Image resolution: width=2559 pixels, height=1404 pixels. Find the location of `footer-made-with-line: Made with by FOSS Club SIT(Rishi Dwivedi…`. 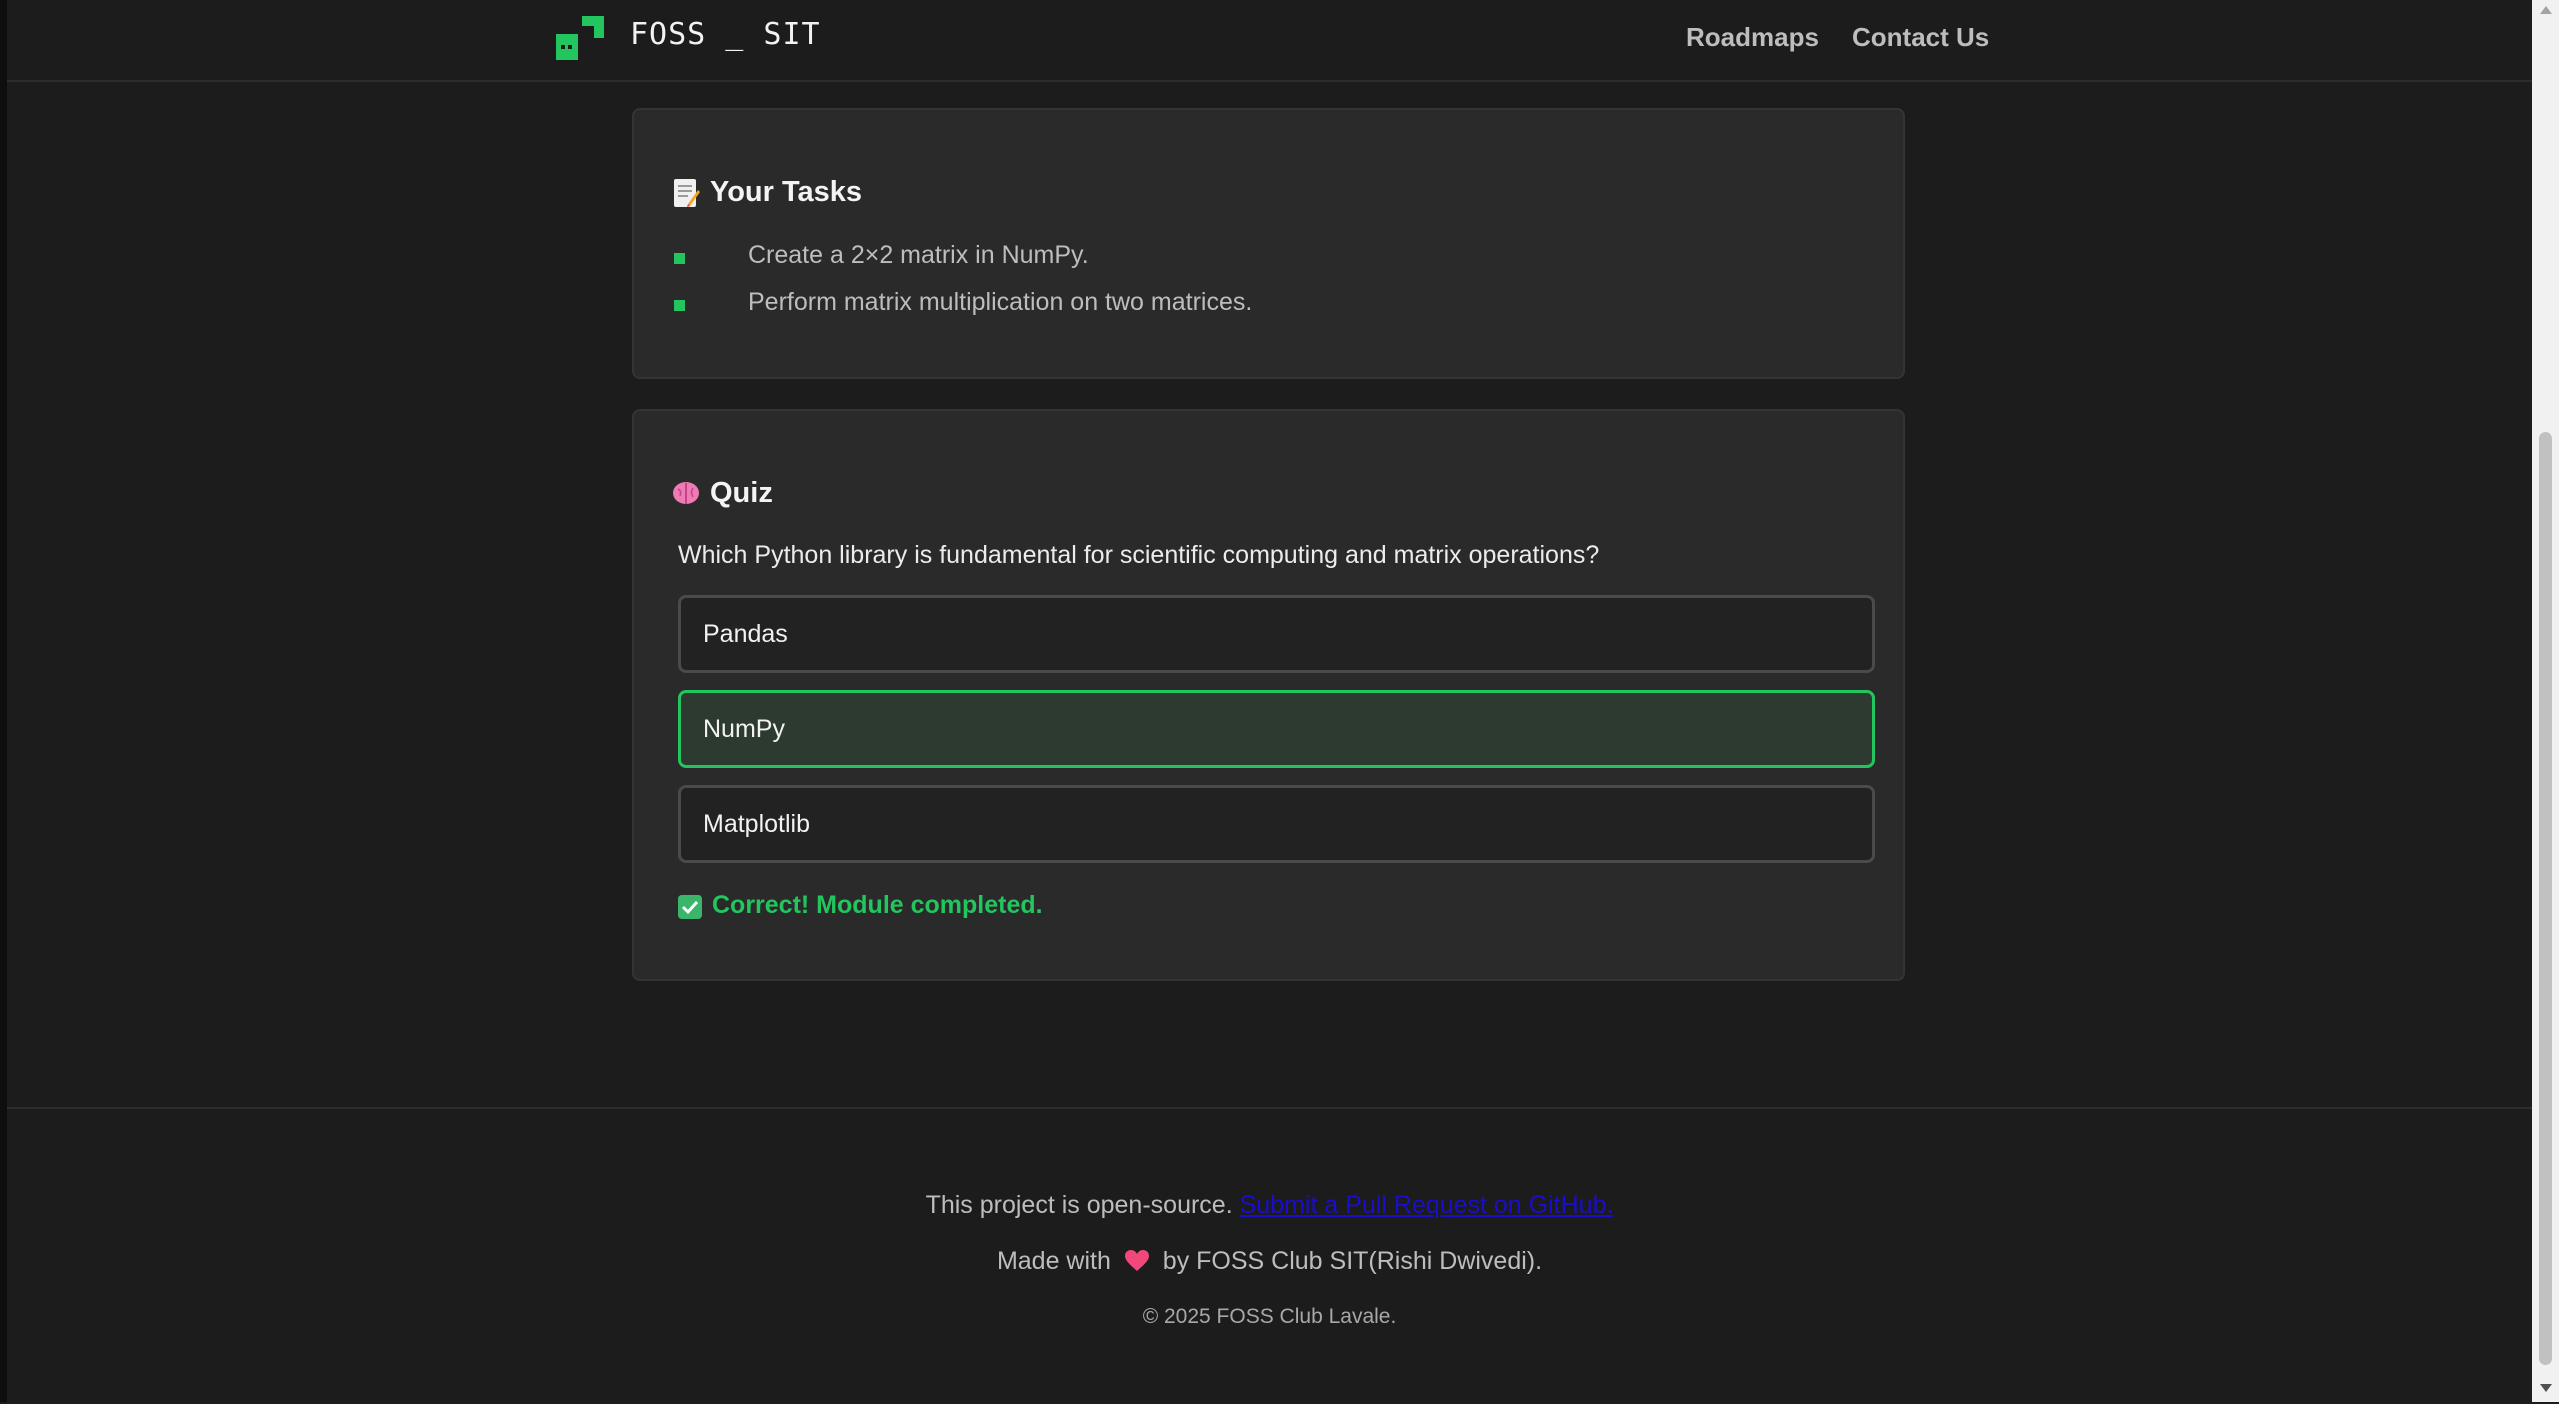

footer-made-with-line: Made with by FOSS Club SIT(Rishi Dwivedi… is located at coordinates (1269, 1261).